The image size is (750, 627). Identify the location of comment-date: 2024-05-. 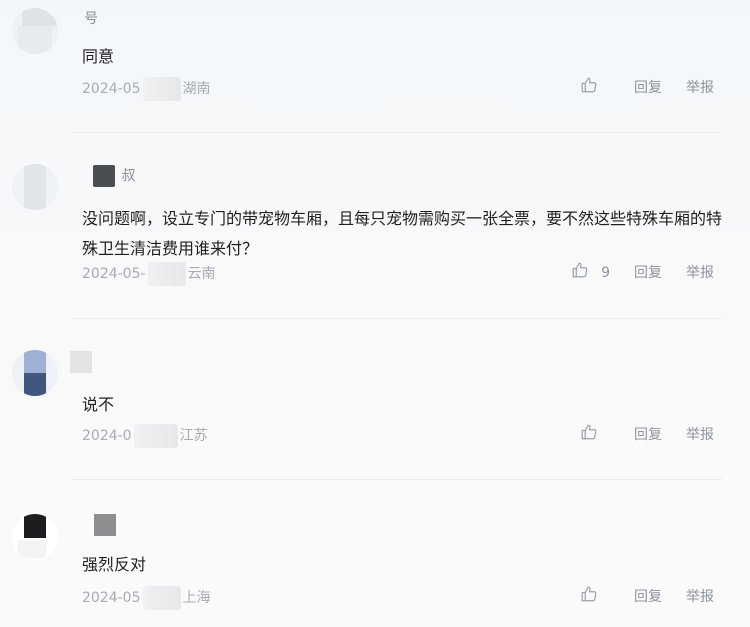
(114, 274).